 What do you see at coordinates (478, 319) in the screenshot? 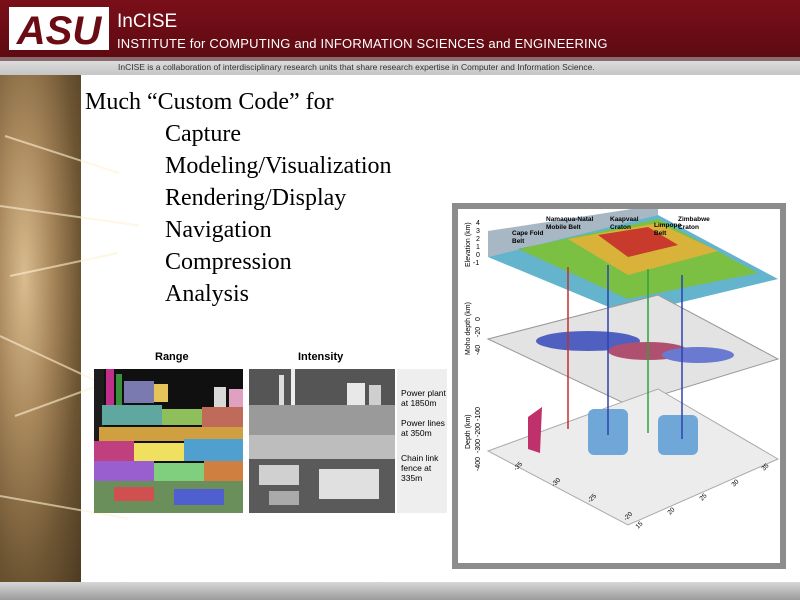
I see `moho-tick: 0` at bounding box center [478, 319].